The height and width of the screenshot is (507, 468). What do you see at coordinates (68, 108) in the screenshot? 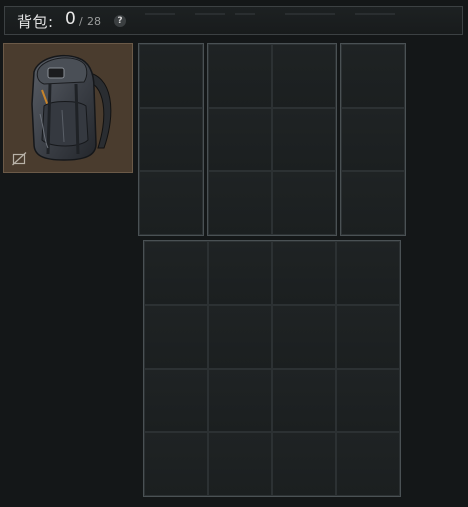
I see `backpack-equipment-slot` at bounding box center [68, 108].